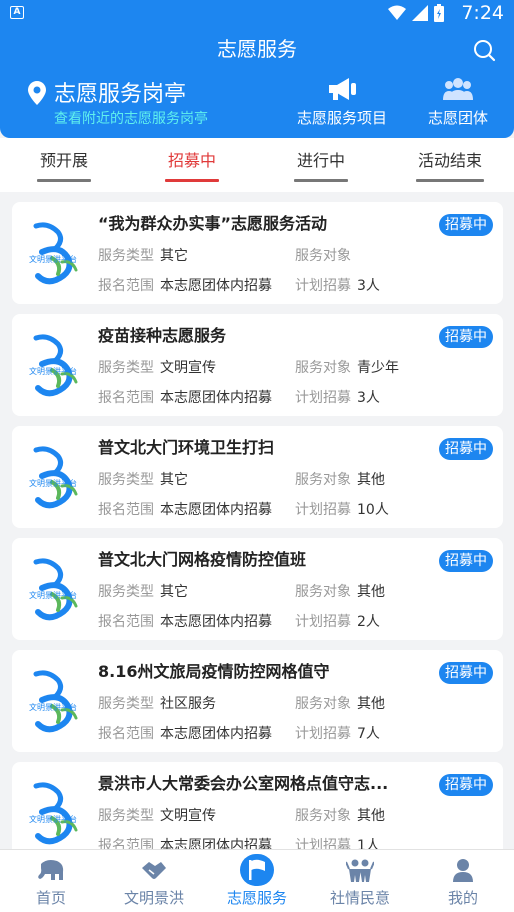  What do you see at coordinates (450, 165) in the screenshot?
I see `tab-ended: 活动结束` at bounding box center [450, 165].